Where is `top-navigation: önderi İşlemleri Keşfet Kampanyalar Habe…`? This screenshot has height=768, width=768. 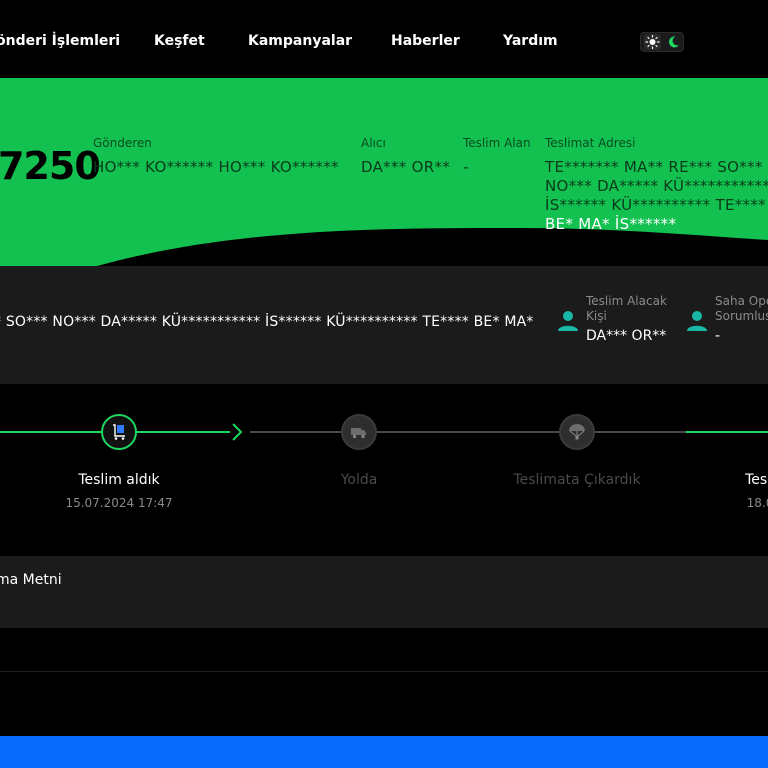
top-navigation: önderi İşlemleri Keşfet Kampanyalar Habe… is located at coordinates (384, 39).